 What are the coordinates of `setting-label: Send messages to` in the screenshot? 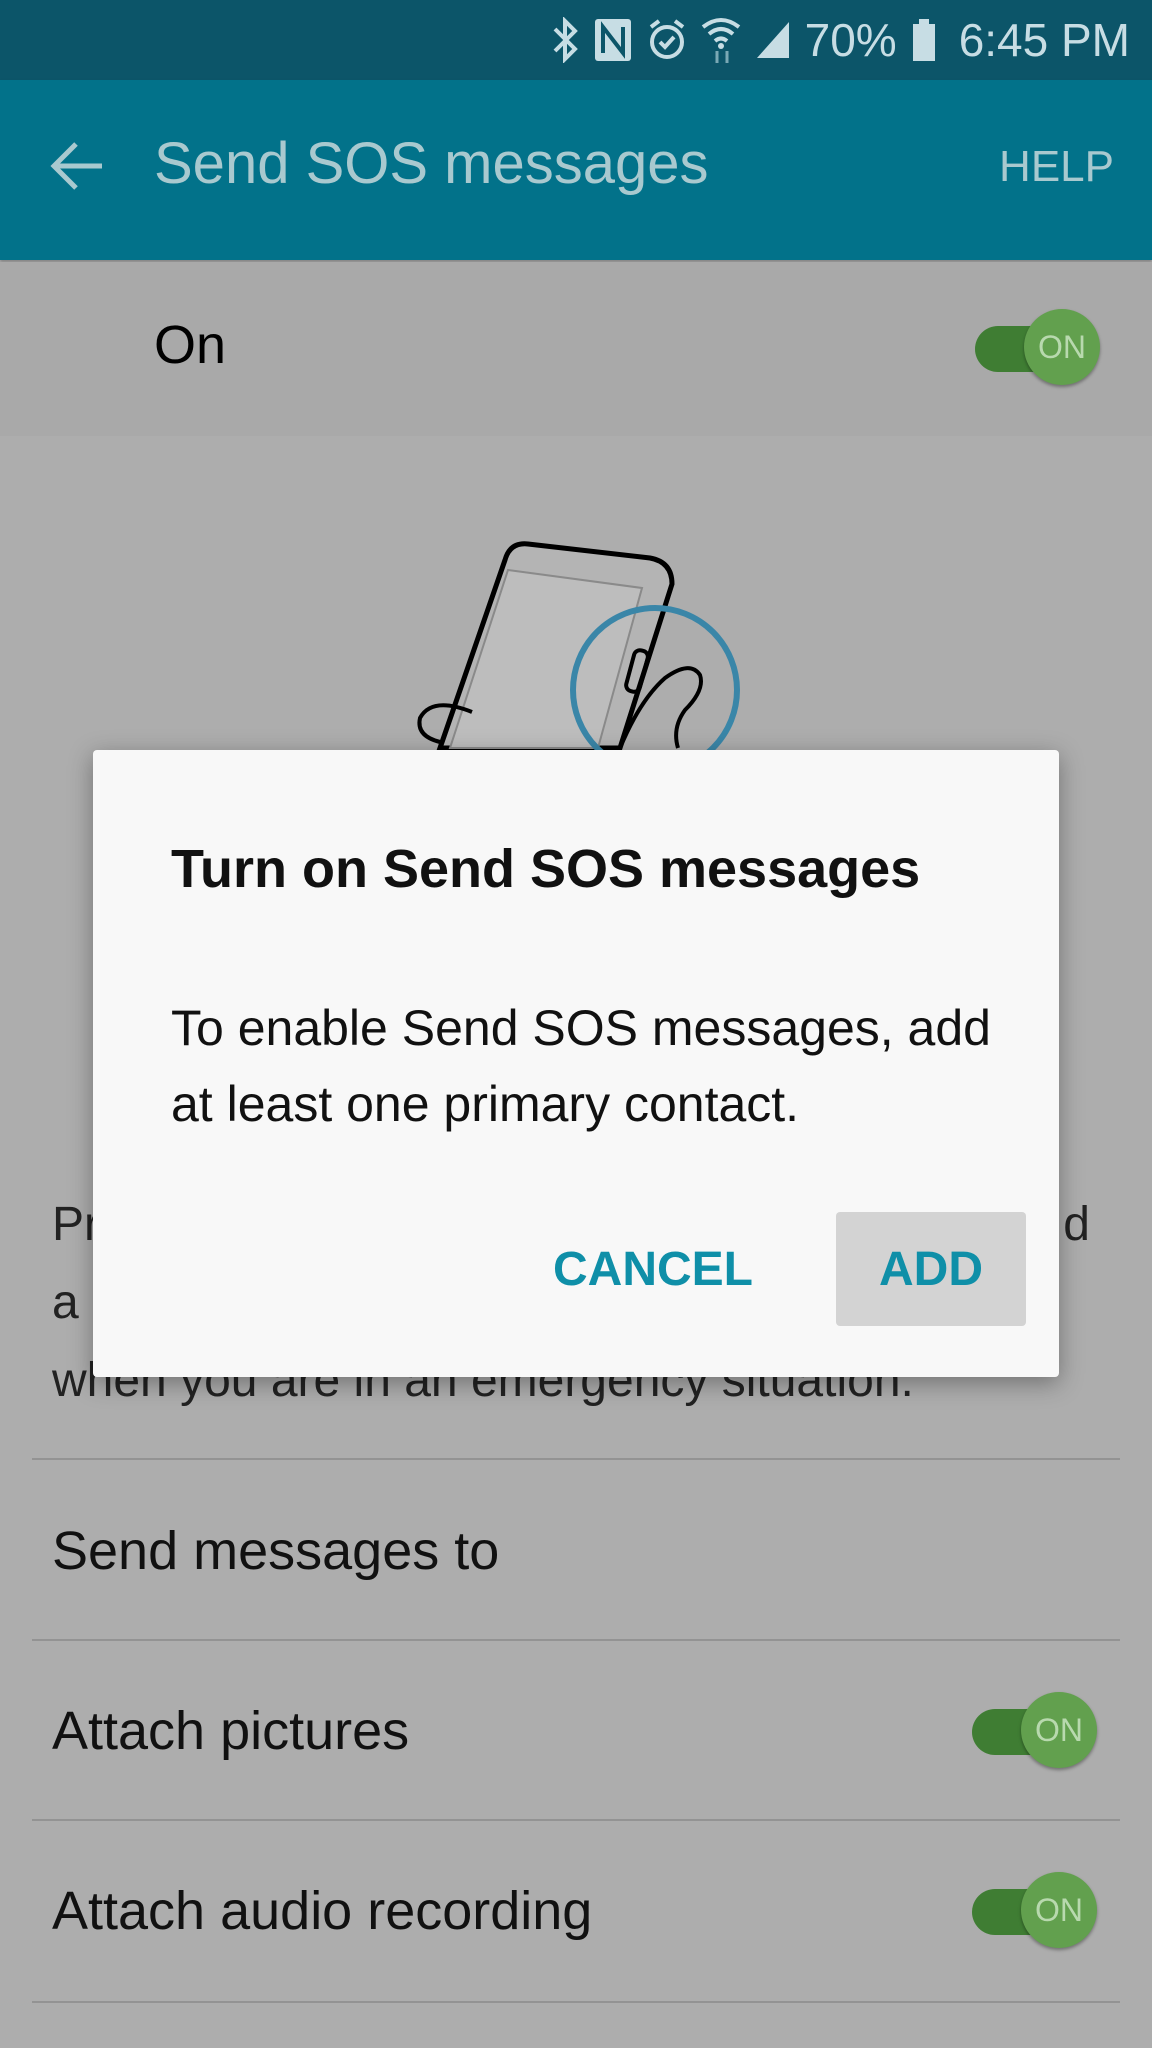 It's located at (276, 1551).